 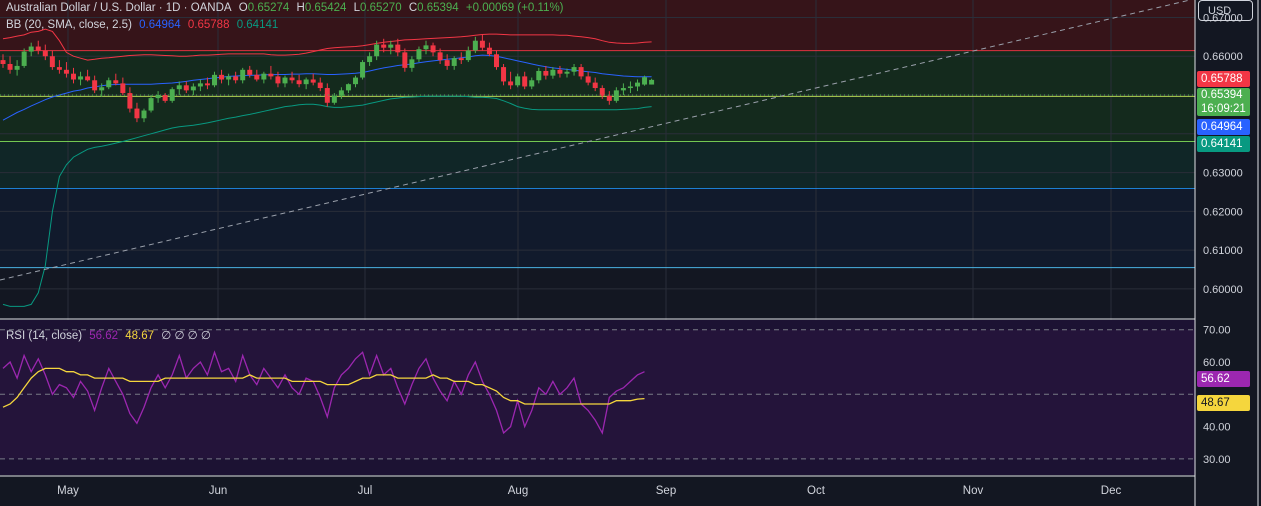 What do you see at coordinates (321, 8) in the screenshot?
I see `ohlc-high: H0.65424` at bounding box center [321, 8].